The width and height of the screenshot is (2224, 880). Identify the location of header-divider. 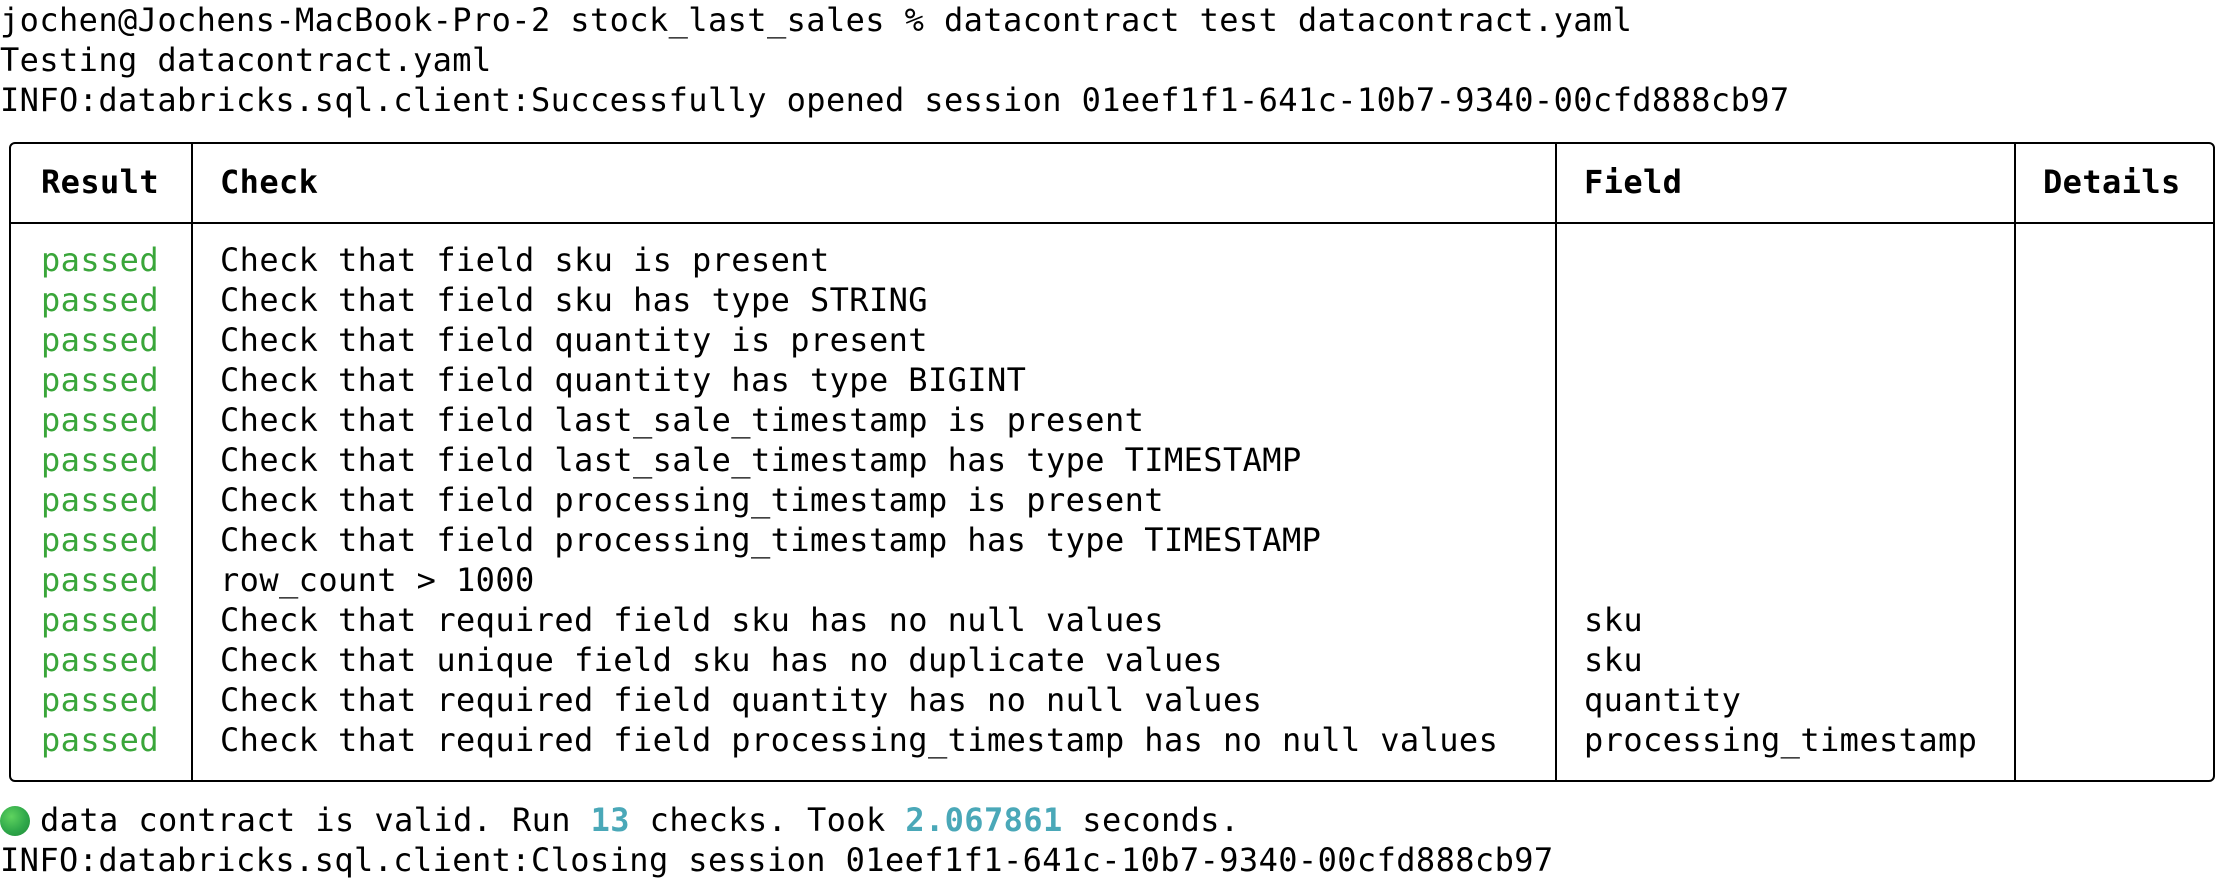
(1112, 223).